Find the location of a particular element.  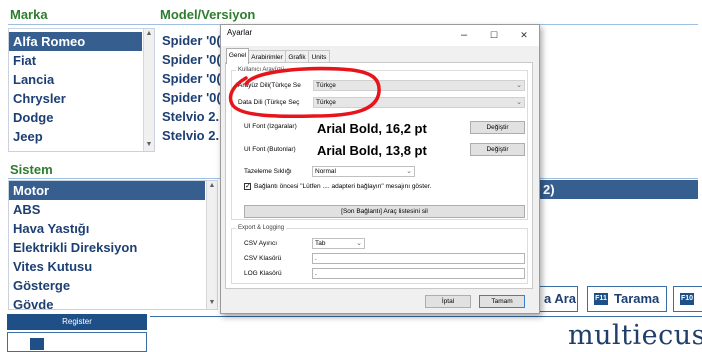

f11-key-icon: F11 is located at coordinates (601, 299).